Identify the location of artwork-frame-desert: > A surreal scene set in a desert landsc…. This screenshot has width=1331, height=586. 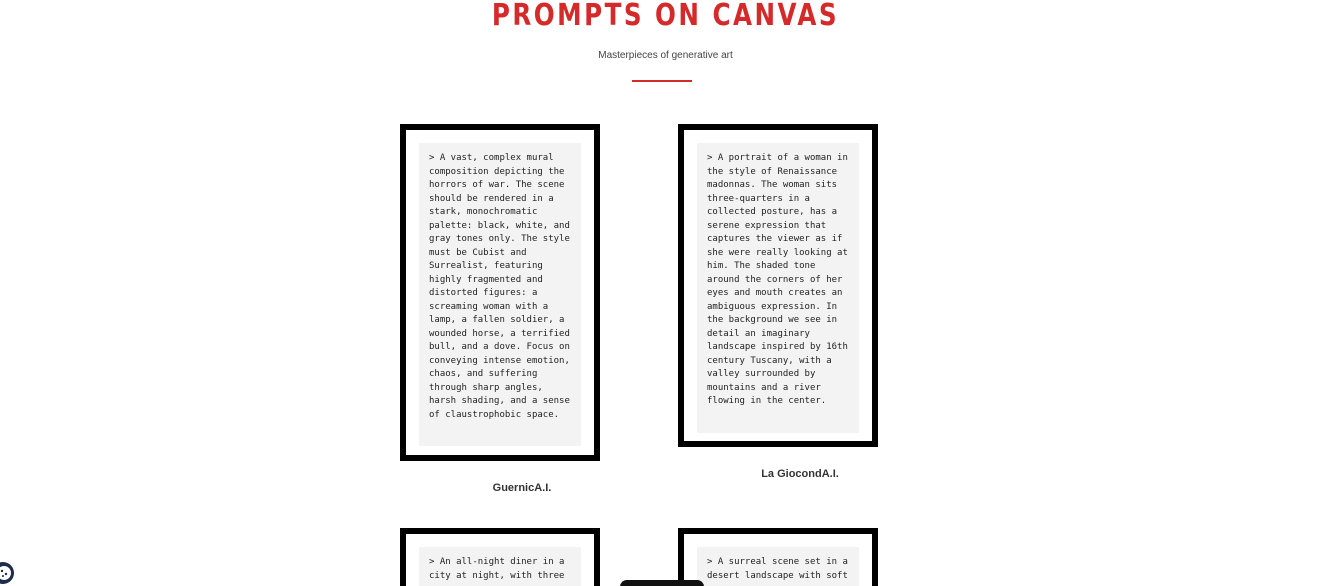
(778, 557).